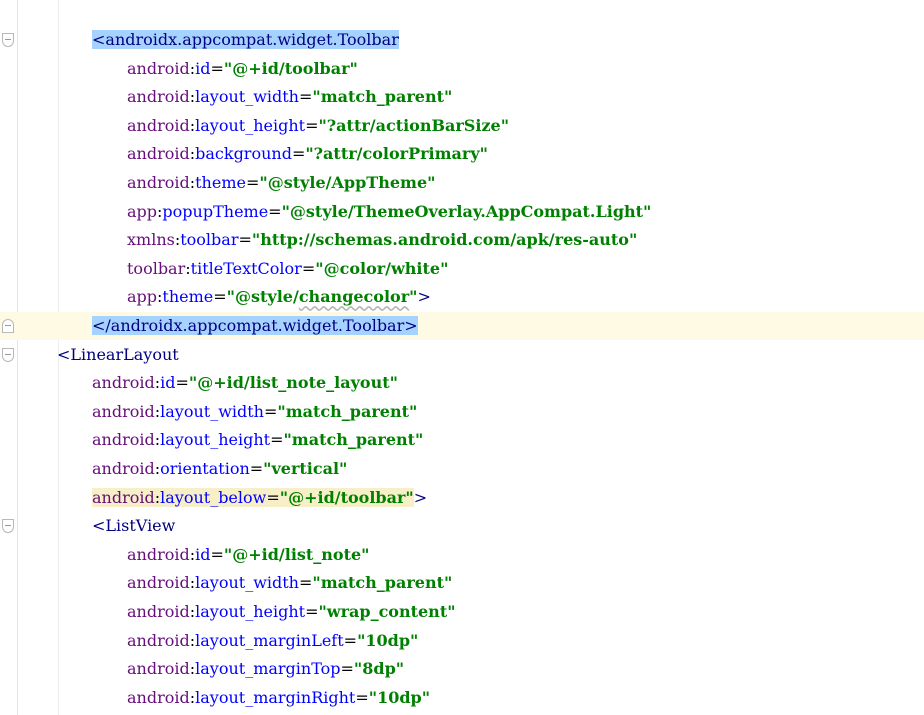 This screenshot has width=924, height=715. I want to click on code-token-val: "wrap_content", so click(387, 611).